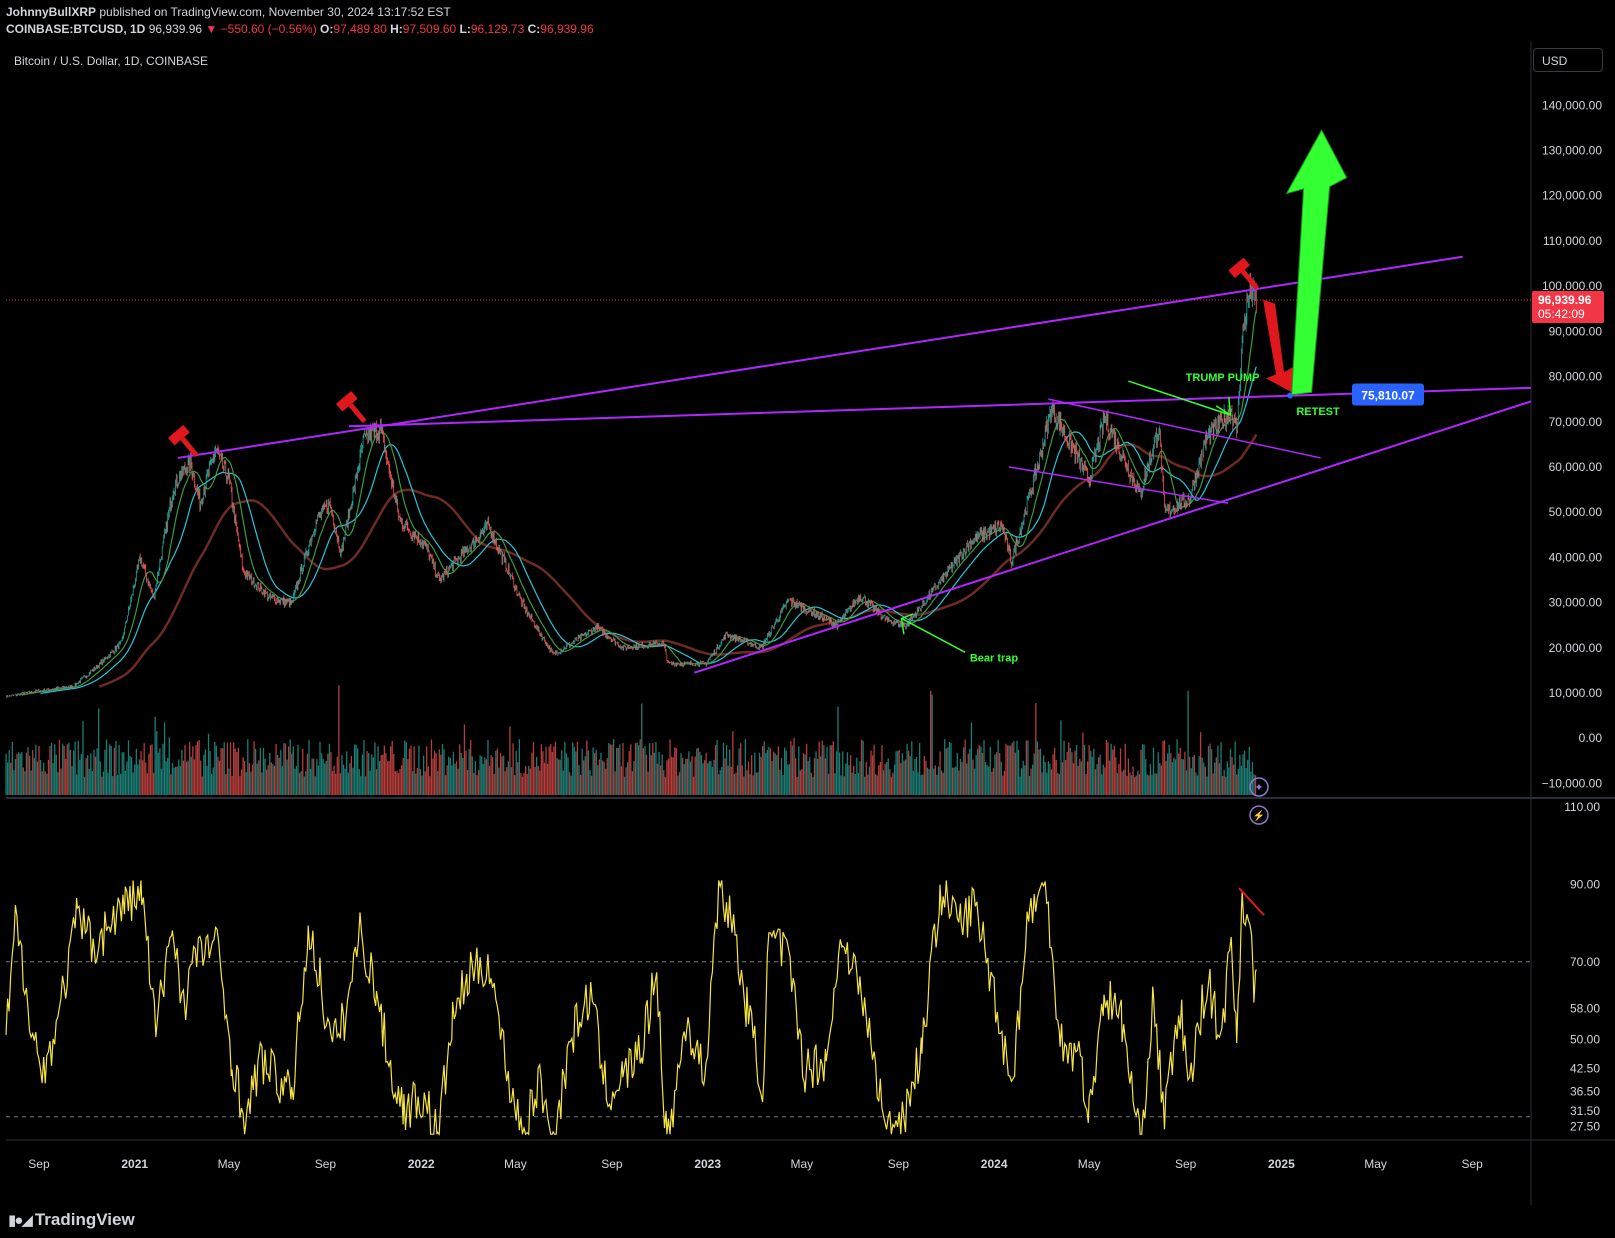  What do you see at coordinates (84, 1219) in the screenshot?
I see `tradingview-brand: TradingView` at bounding box center [84, 1219].